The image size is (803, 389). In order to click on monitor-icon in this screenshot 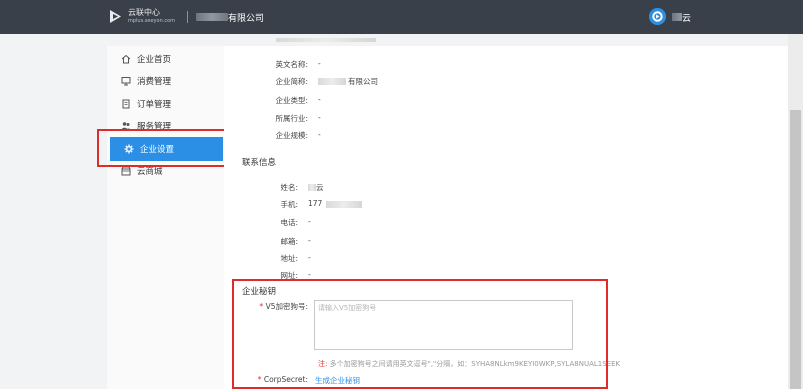, I will do `click(126, 81)`.